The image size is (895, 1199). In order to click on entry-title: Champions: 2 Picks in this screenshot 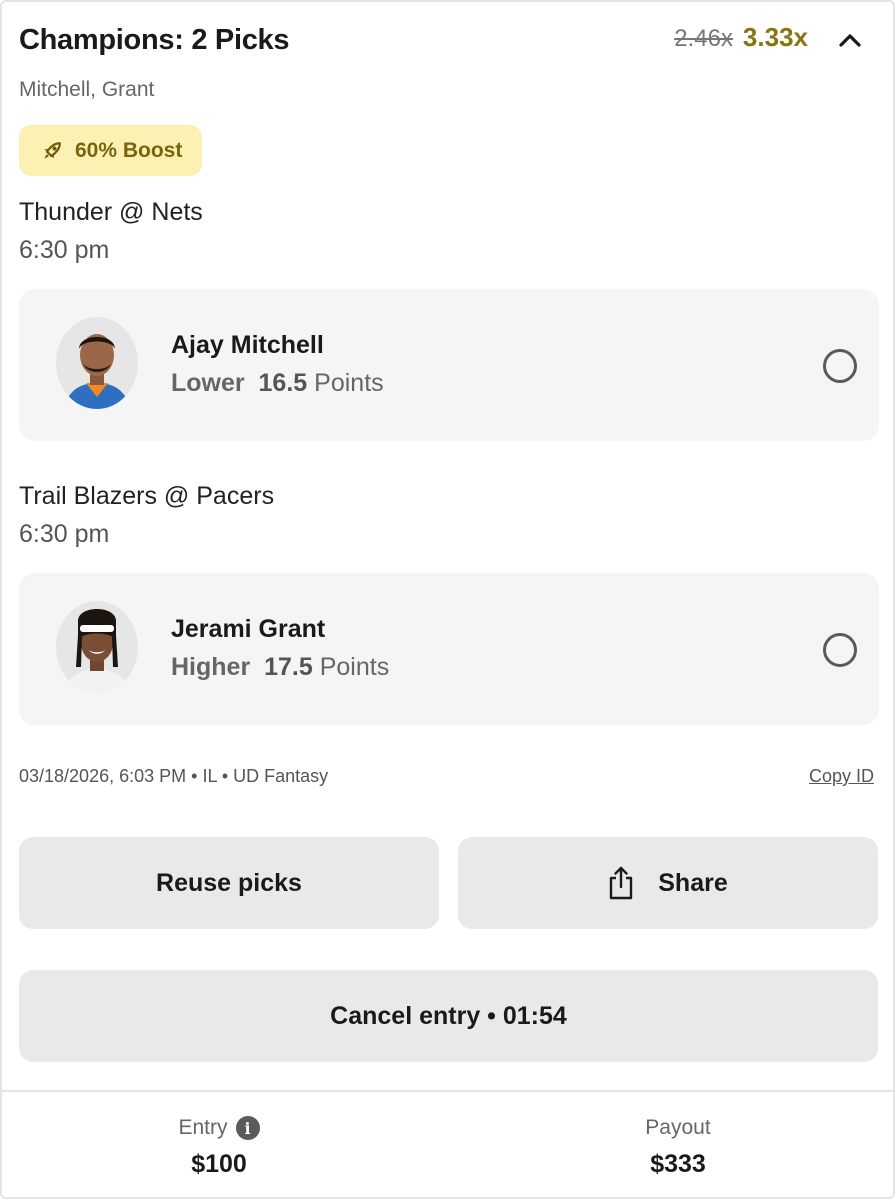, I will do `click(154, 39)`.